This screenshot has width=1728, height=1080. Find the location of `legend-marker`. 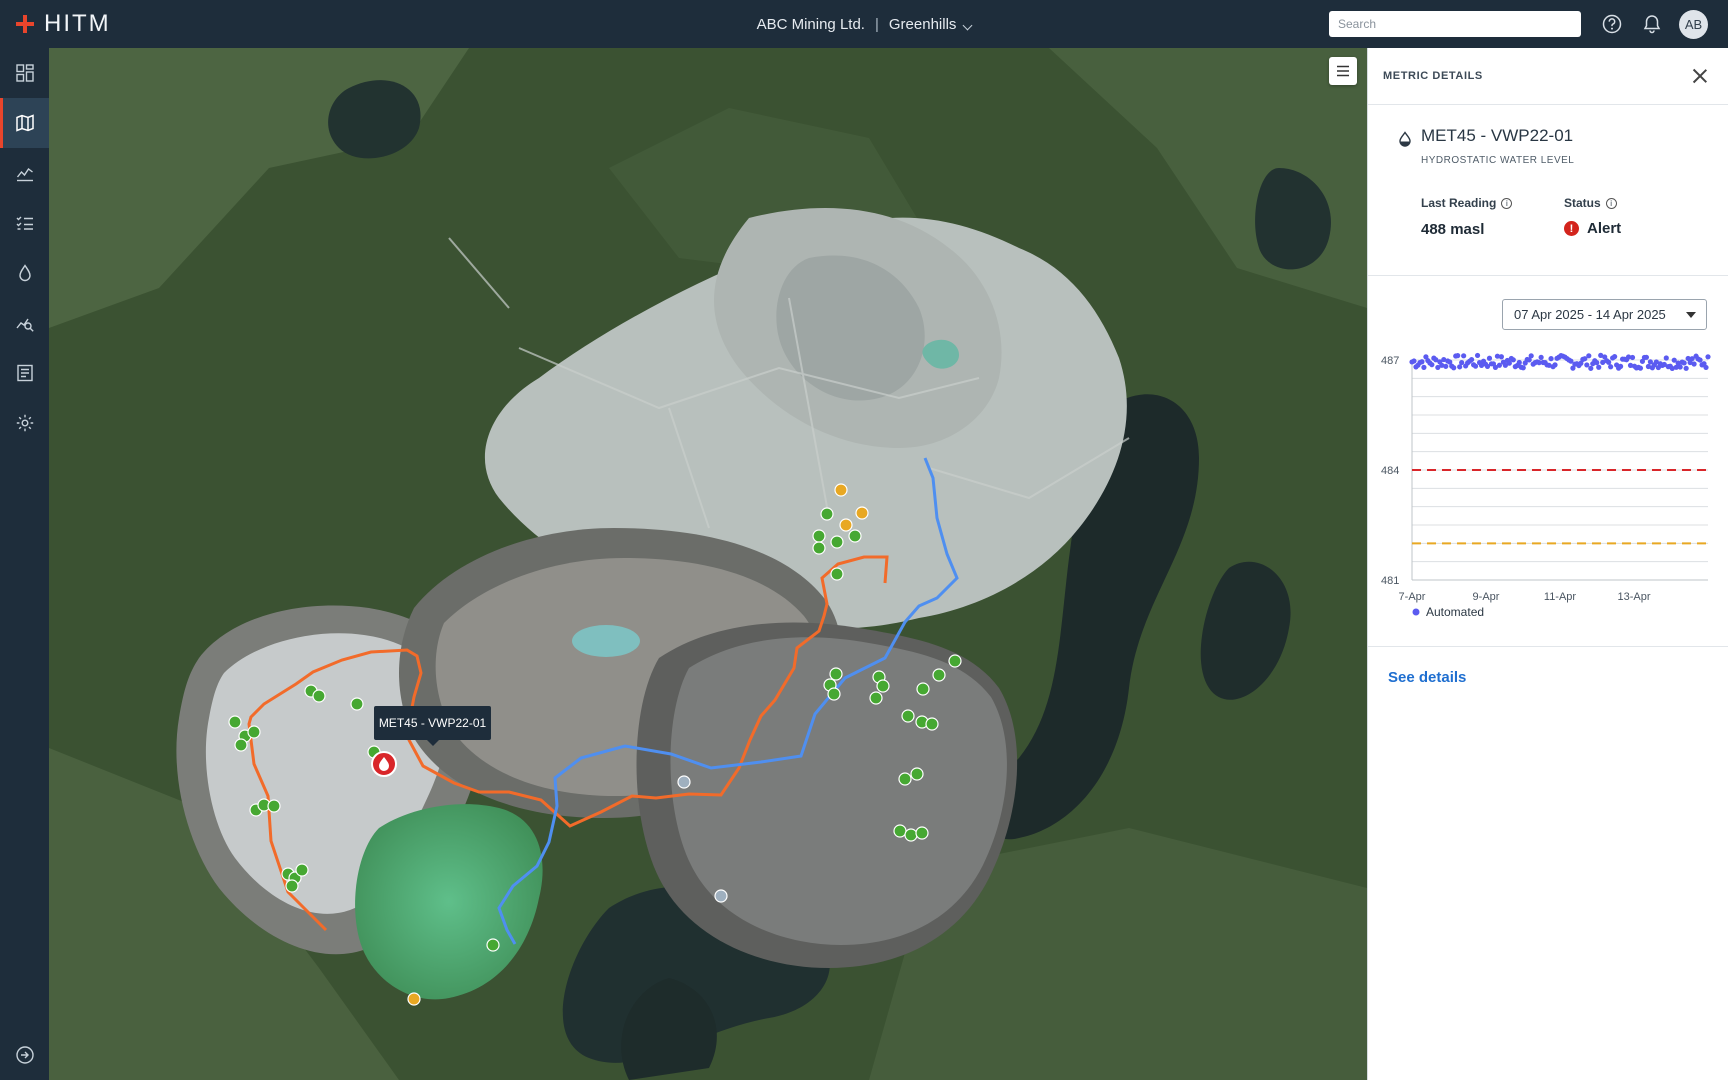

legend-marker is located at coordinates (1416, 612).